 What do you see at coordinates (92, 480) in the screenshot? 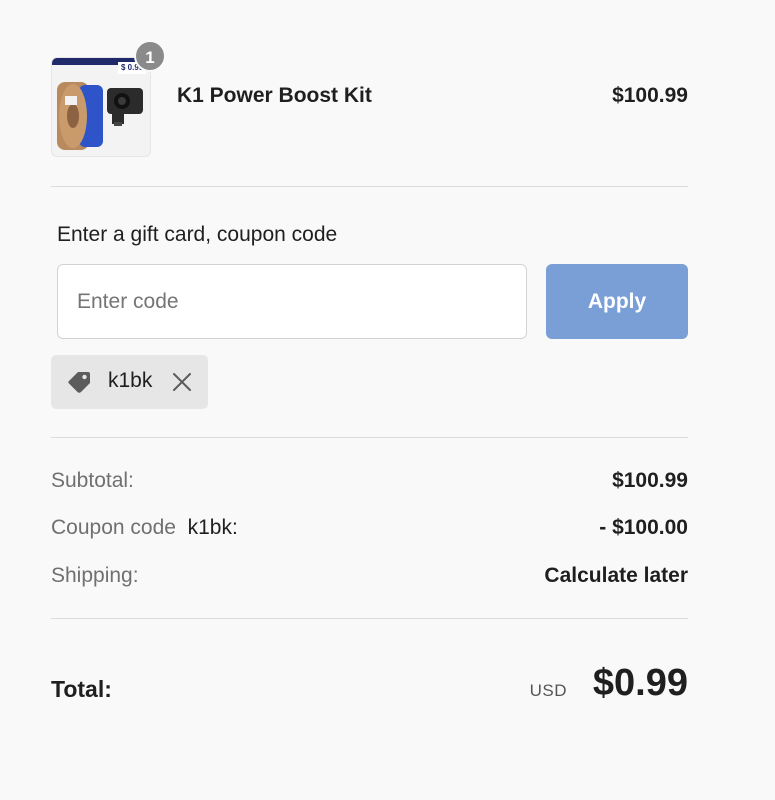
I see `subtotal-label: Subtotal:` at bounding box center [92, 480].